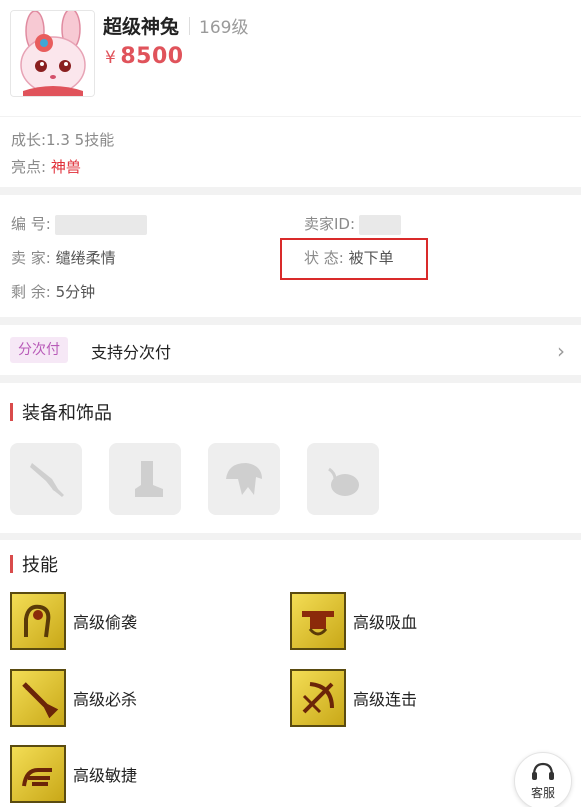 The image size is (581, 807). Describe the element at coordinates (67, 413) in the screenshot. I see `equipment-title-text: 装备和饰品` at that location.